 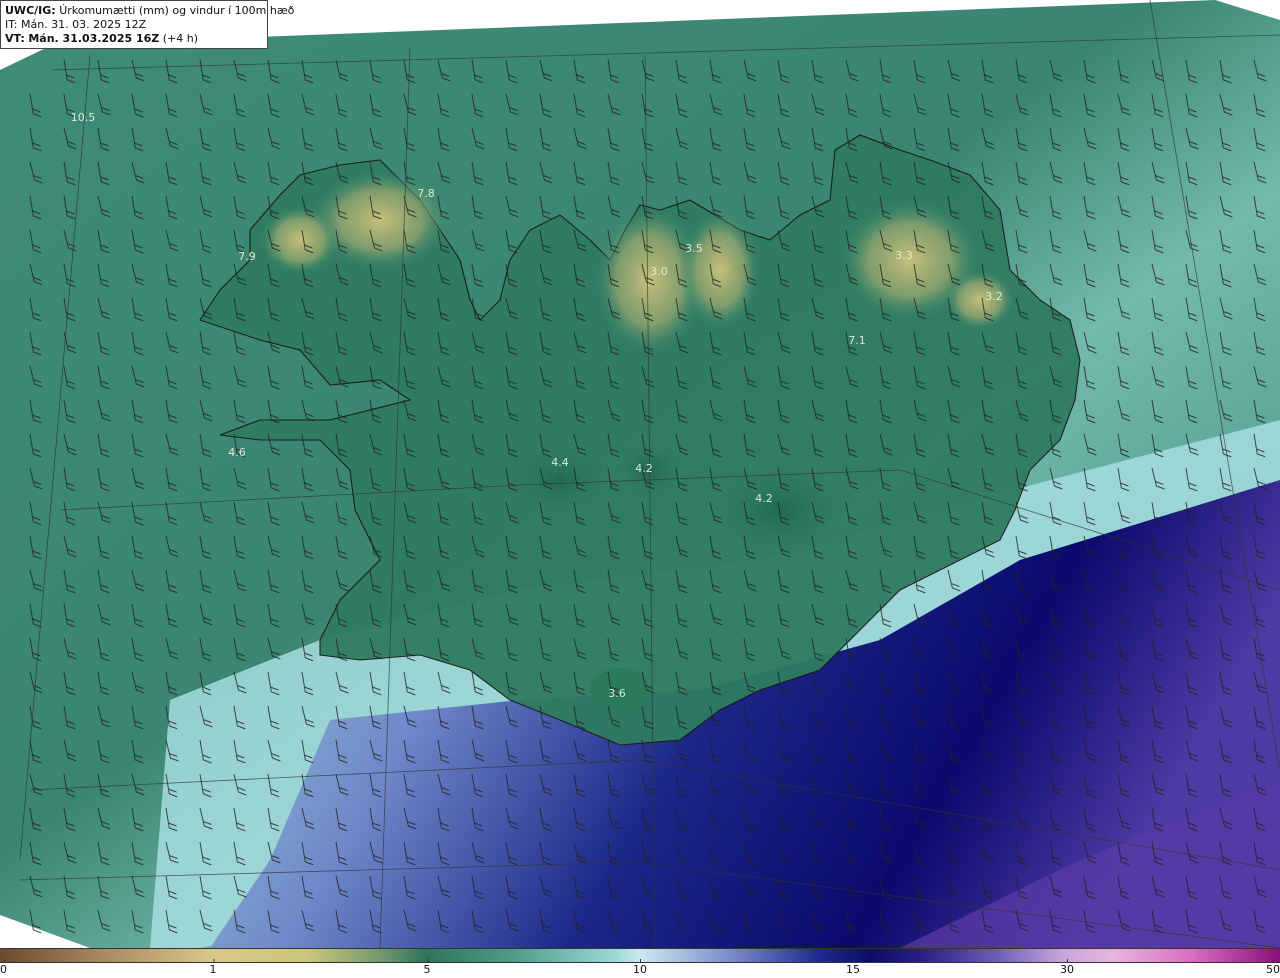 I want to click on value-label: 10.5, so click(x=83, y=117).